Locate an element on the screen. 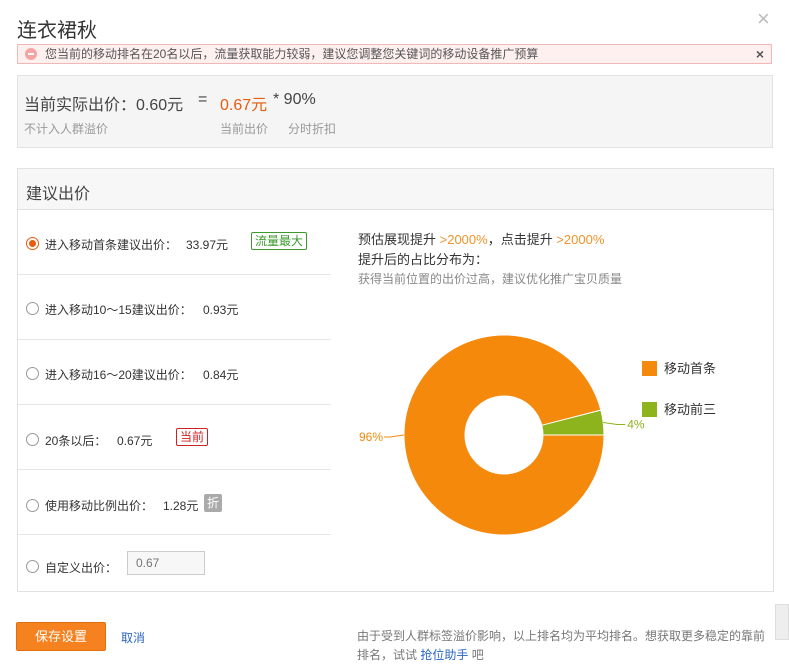  bid-option-rank-10-15: 进入移动10～15建议出价： 0.93元 is located at coordinates (174, 307).